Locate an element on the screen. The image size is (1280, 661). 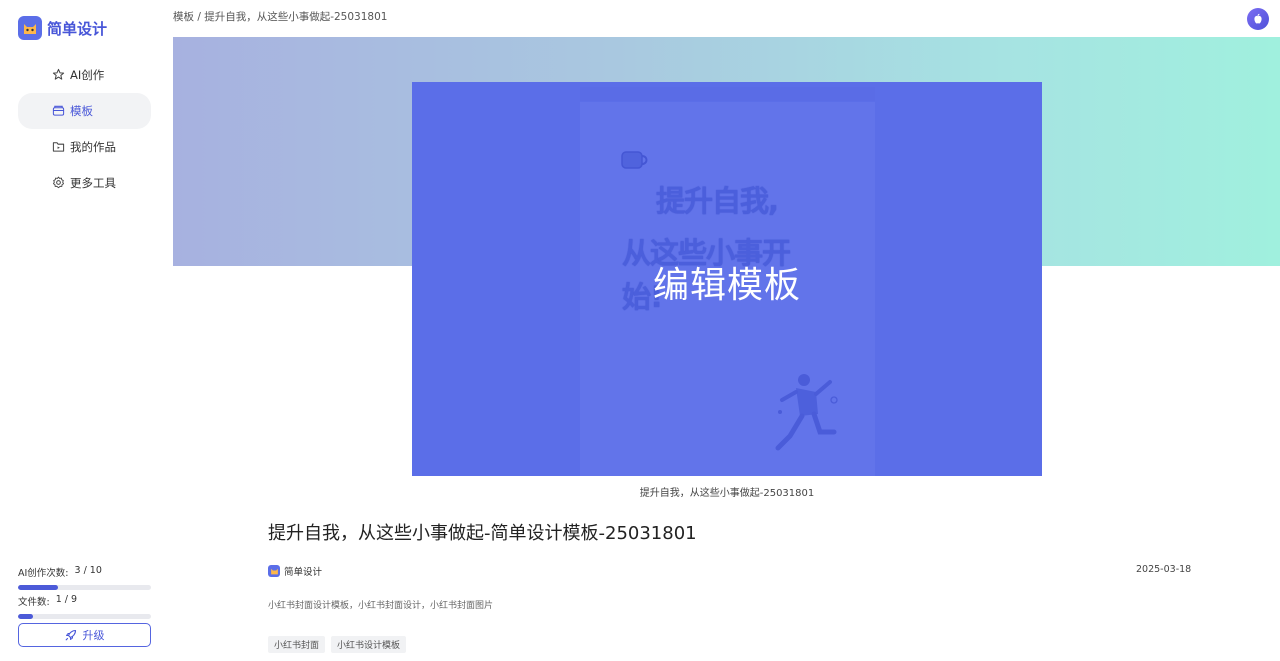
ai-quota-bar is located at coordinates (84, 587).